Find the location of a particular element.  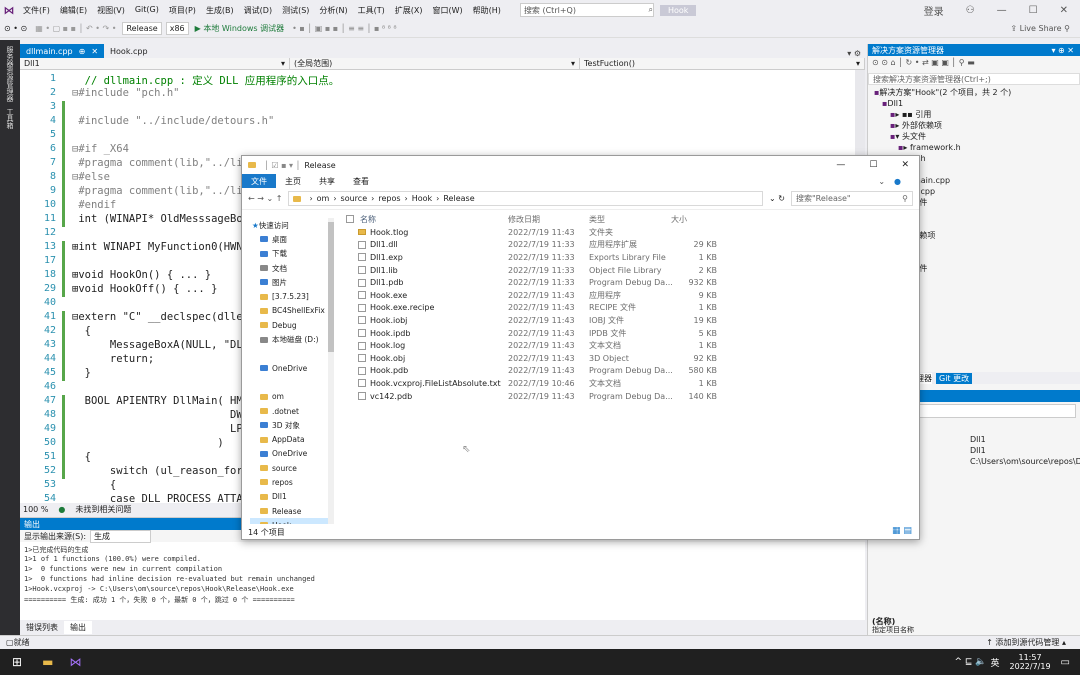

explorer-search-input: 搜索"Release" ⚲ is located at coordinates (852, 198).